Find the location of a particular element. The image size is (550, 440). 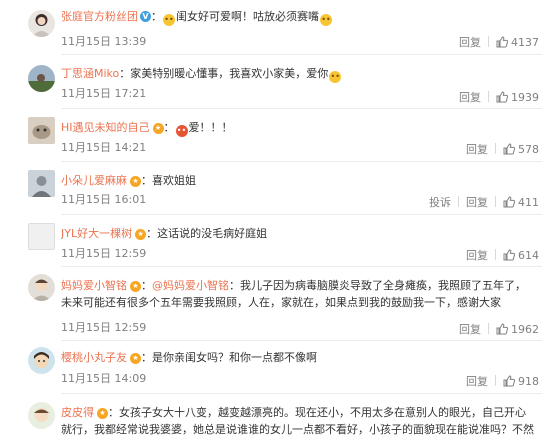

comment-username: 妈妈爱小智铭 is located at coordinates (94, 285).